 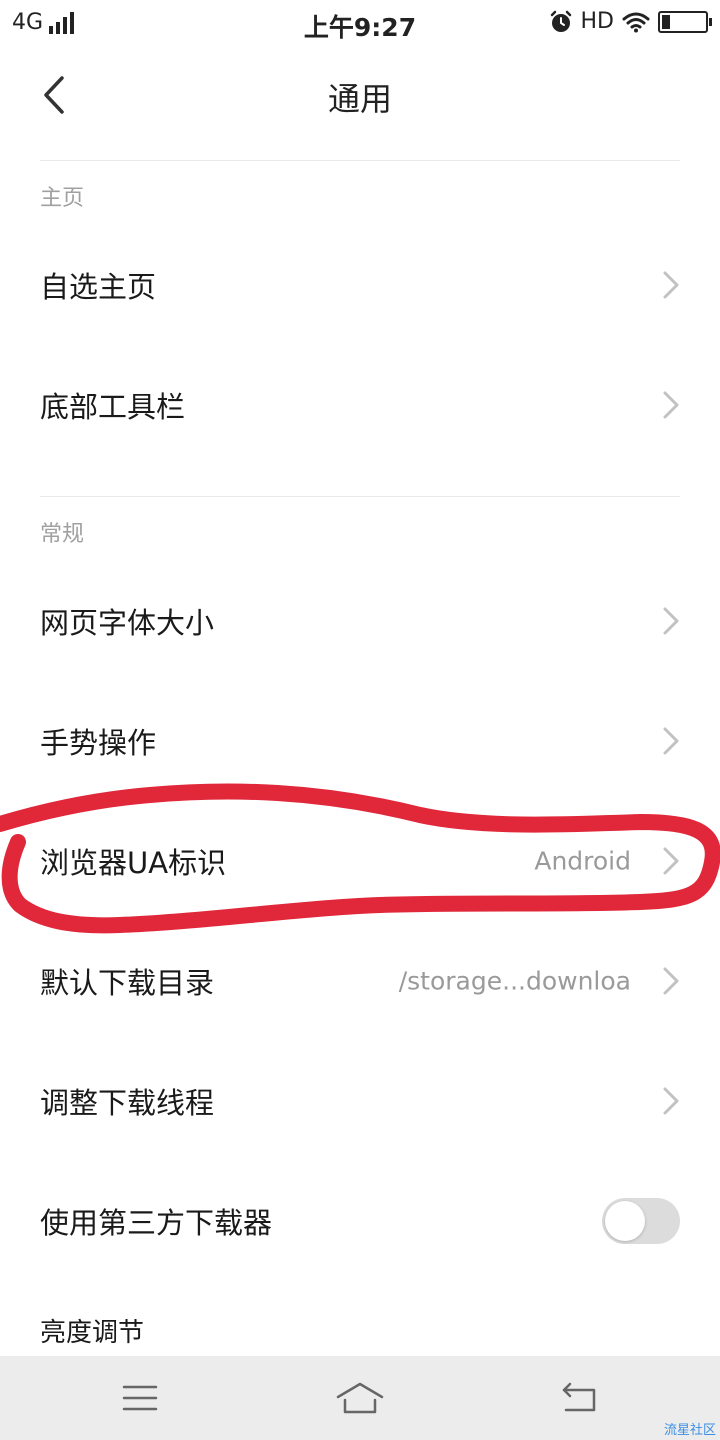 What do you see at coordinates (62, 534) in the screenshot?
I see `section-title-general: 常规` at bounding box center [62, 534].